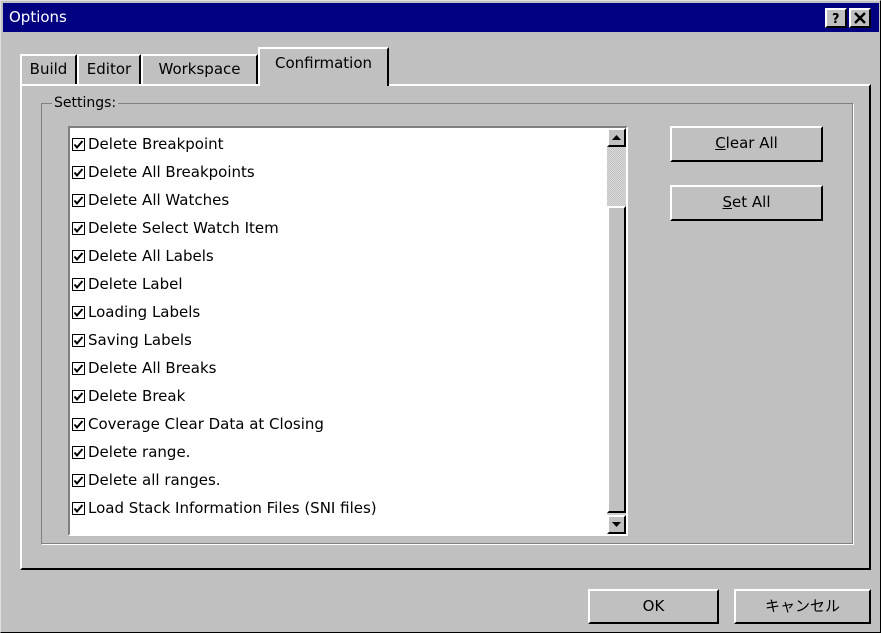 Image resolution: width=881 pixels, height=633 pixels. What do you see at coordinates (159, 200) in the screenshot?
I see `list-item-label: Delete All Watches` at bounding box center [159, 200].